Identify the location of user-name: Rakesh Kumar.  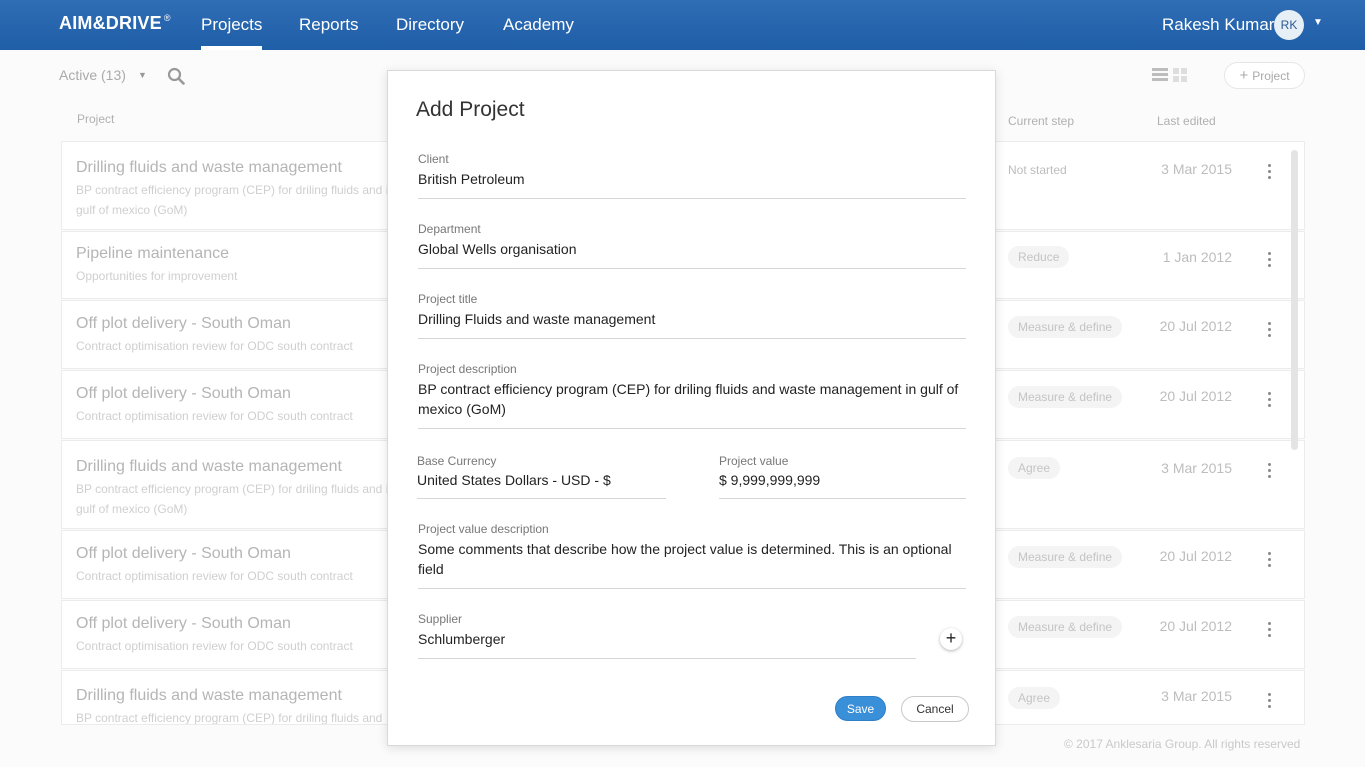
(1218, 25).